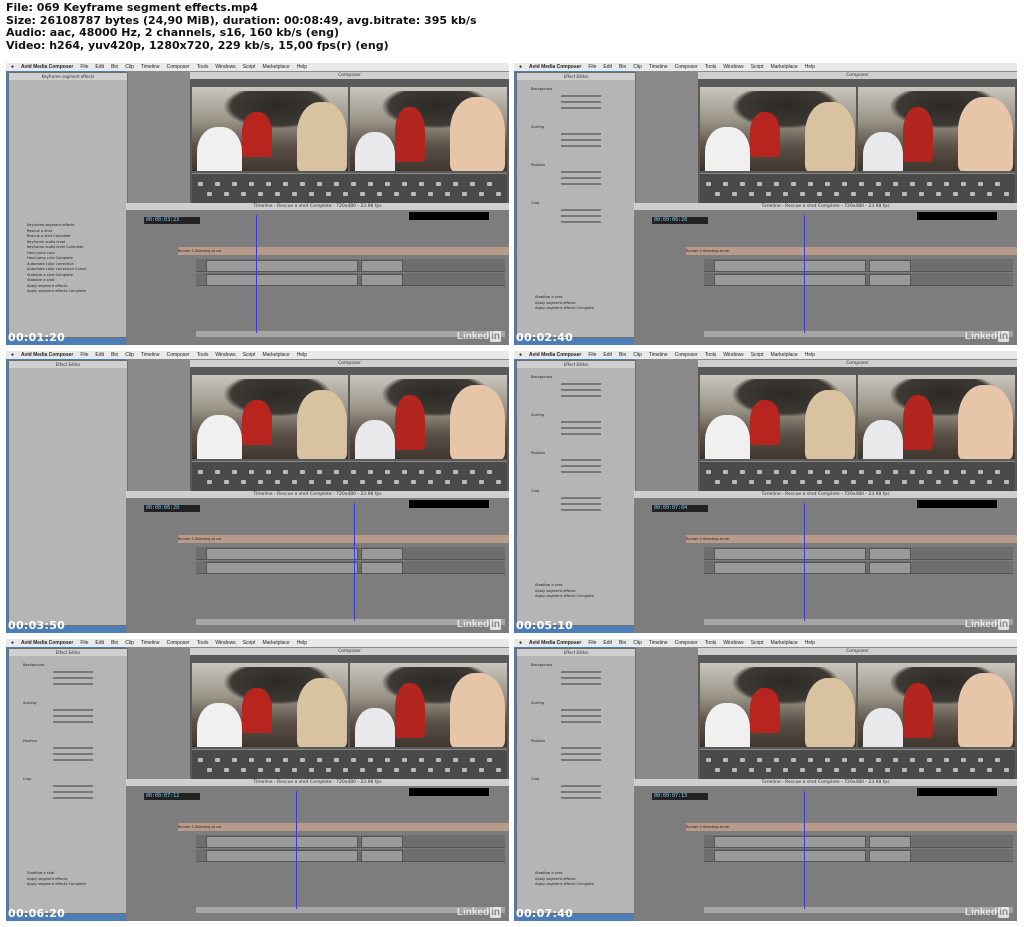 The height and width of the screenshot is (927, 1024). What do you see at coordinates (757, 643) in the screenshot?
I see `menu-item: Script` at bounding box center [757, 643].